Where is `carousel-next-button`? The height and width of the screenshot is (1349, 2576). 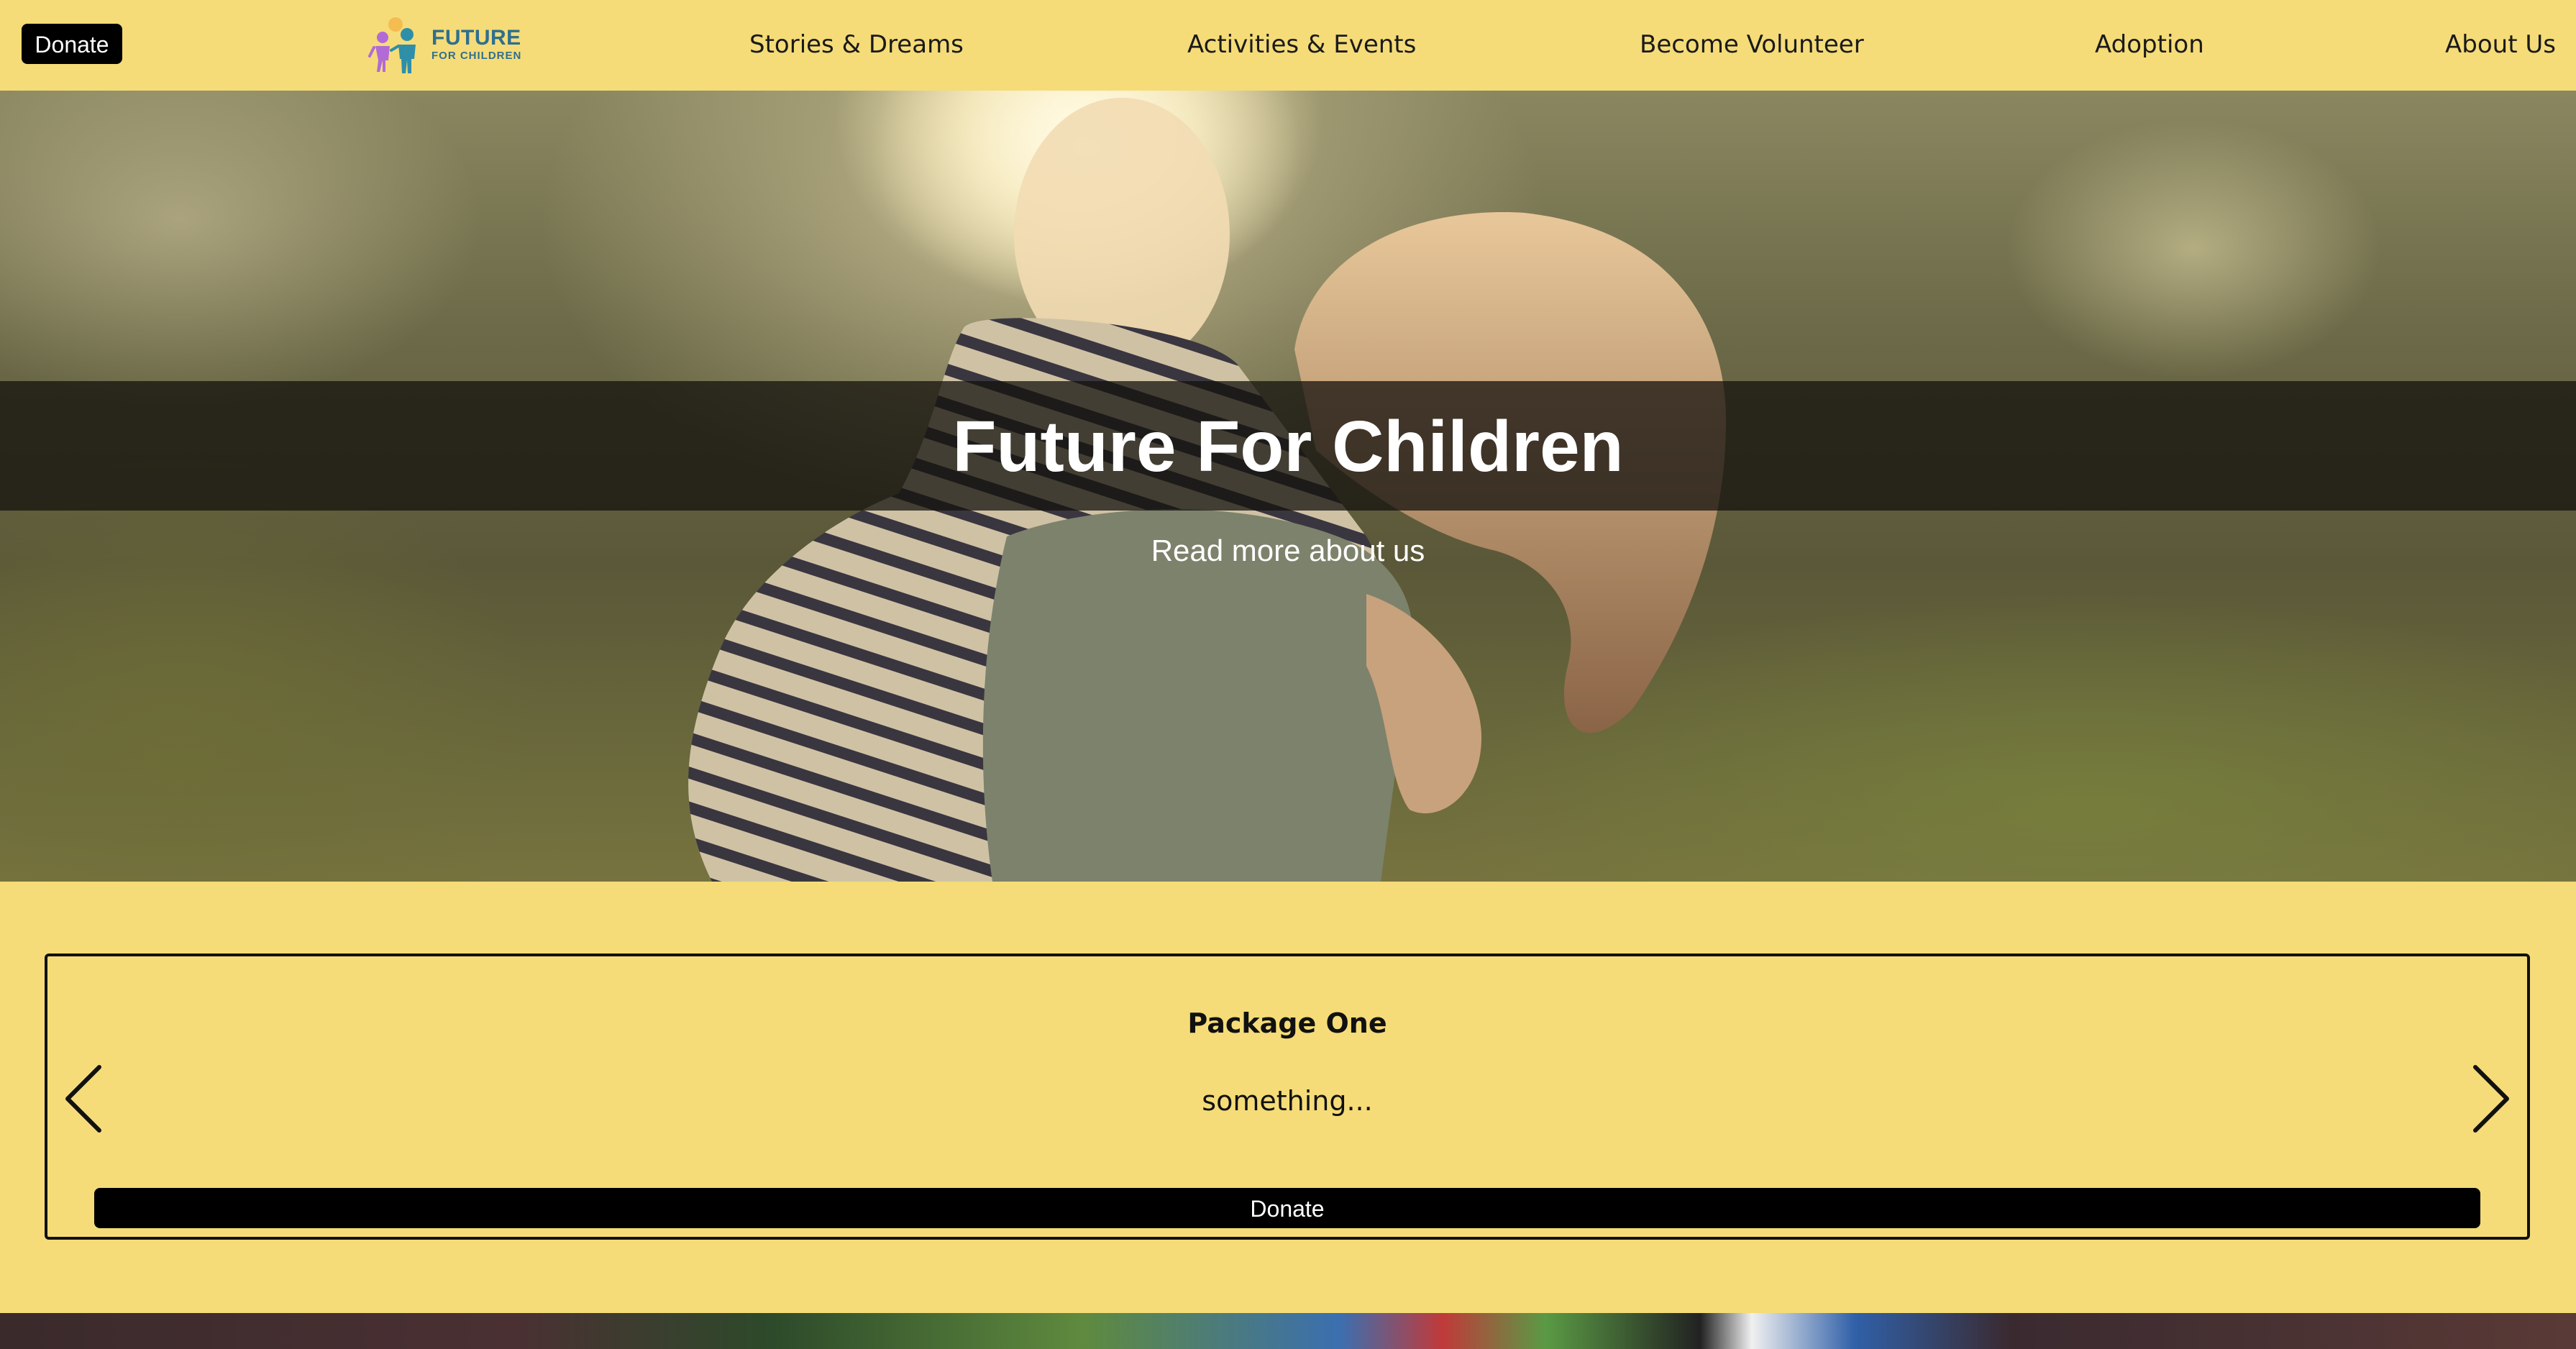
carousel-next-button is located at coordinates (2490, 1098).